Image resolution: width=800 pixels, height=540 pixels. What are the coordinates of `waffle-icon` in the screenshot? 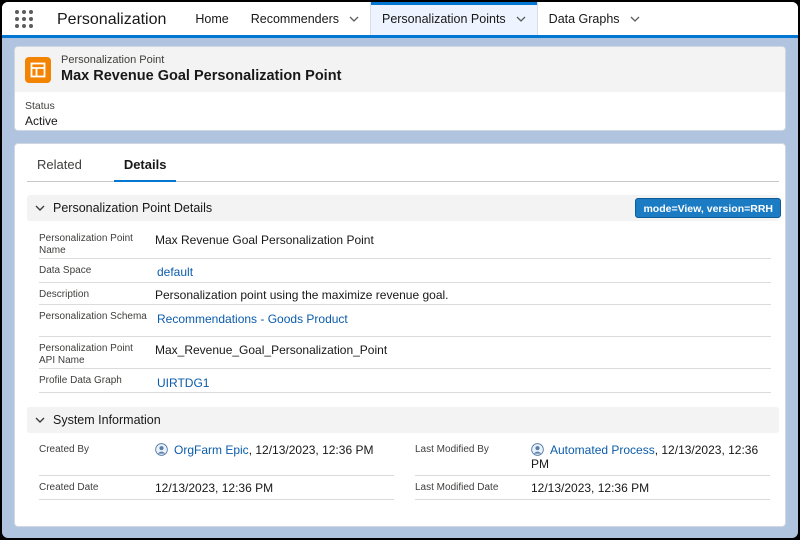 It's located at (24, 18).